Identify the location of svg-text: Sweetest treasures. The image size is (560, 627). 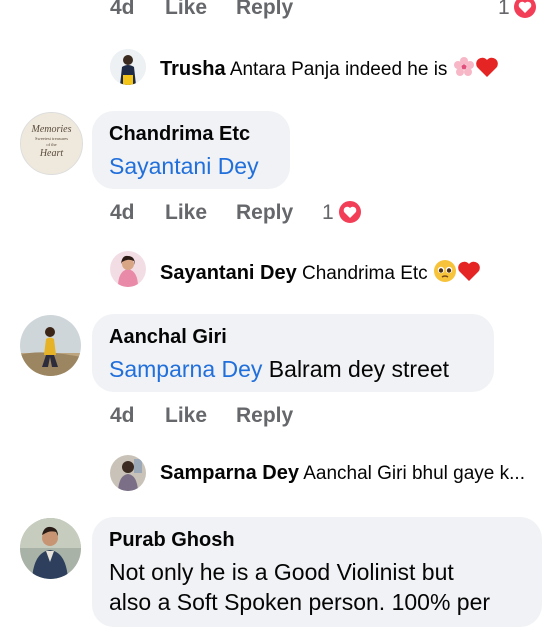
(51, 138).